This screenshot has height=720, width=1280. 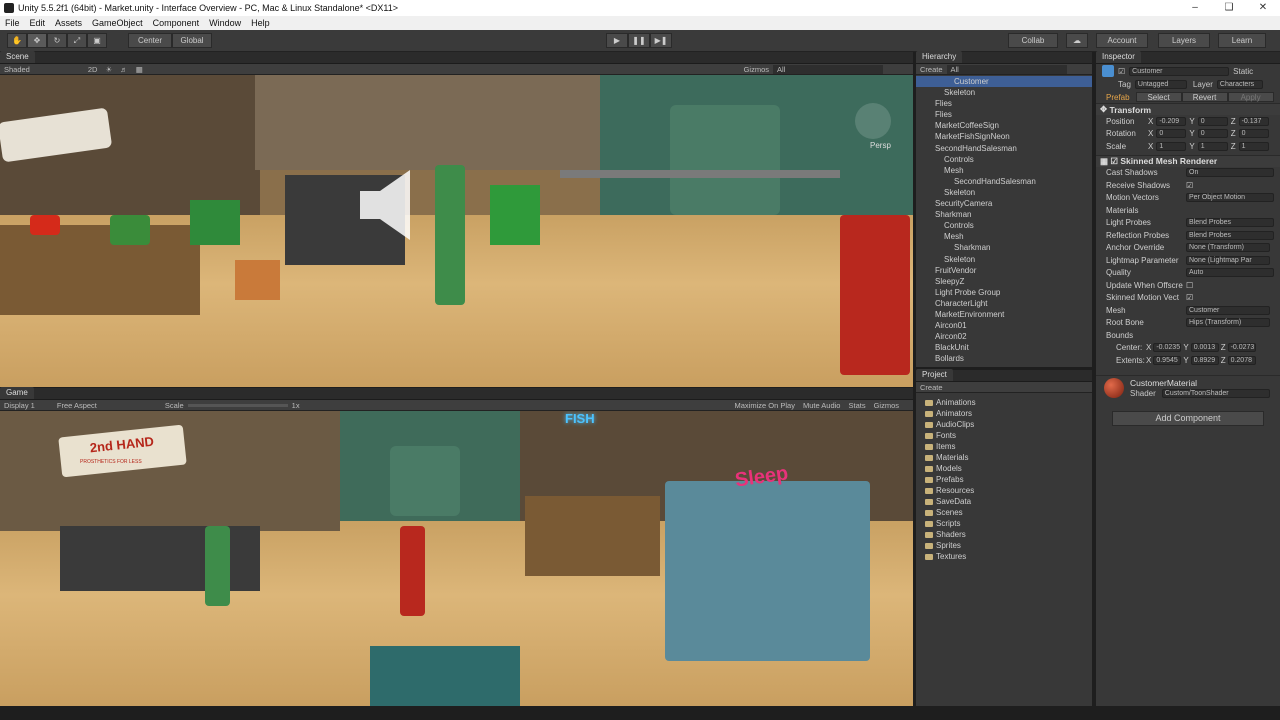 What do you see at coordinates (450, 235) in the screenshot?
I see `customer-character` at bounding box center [450, 235].